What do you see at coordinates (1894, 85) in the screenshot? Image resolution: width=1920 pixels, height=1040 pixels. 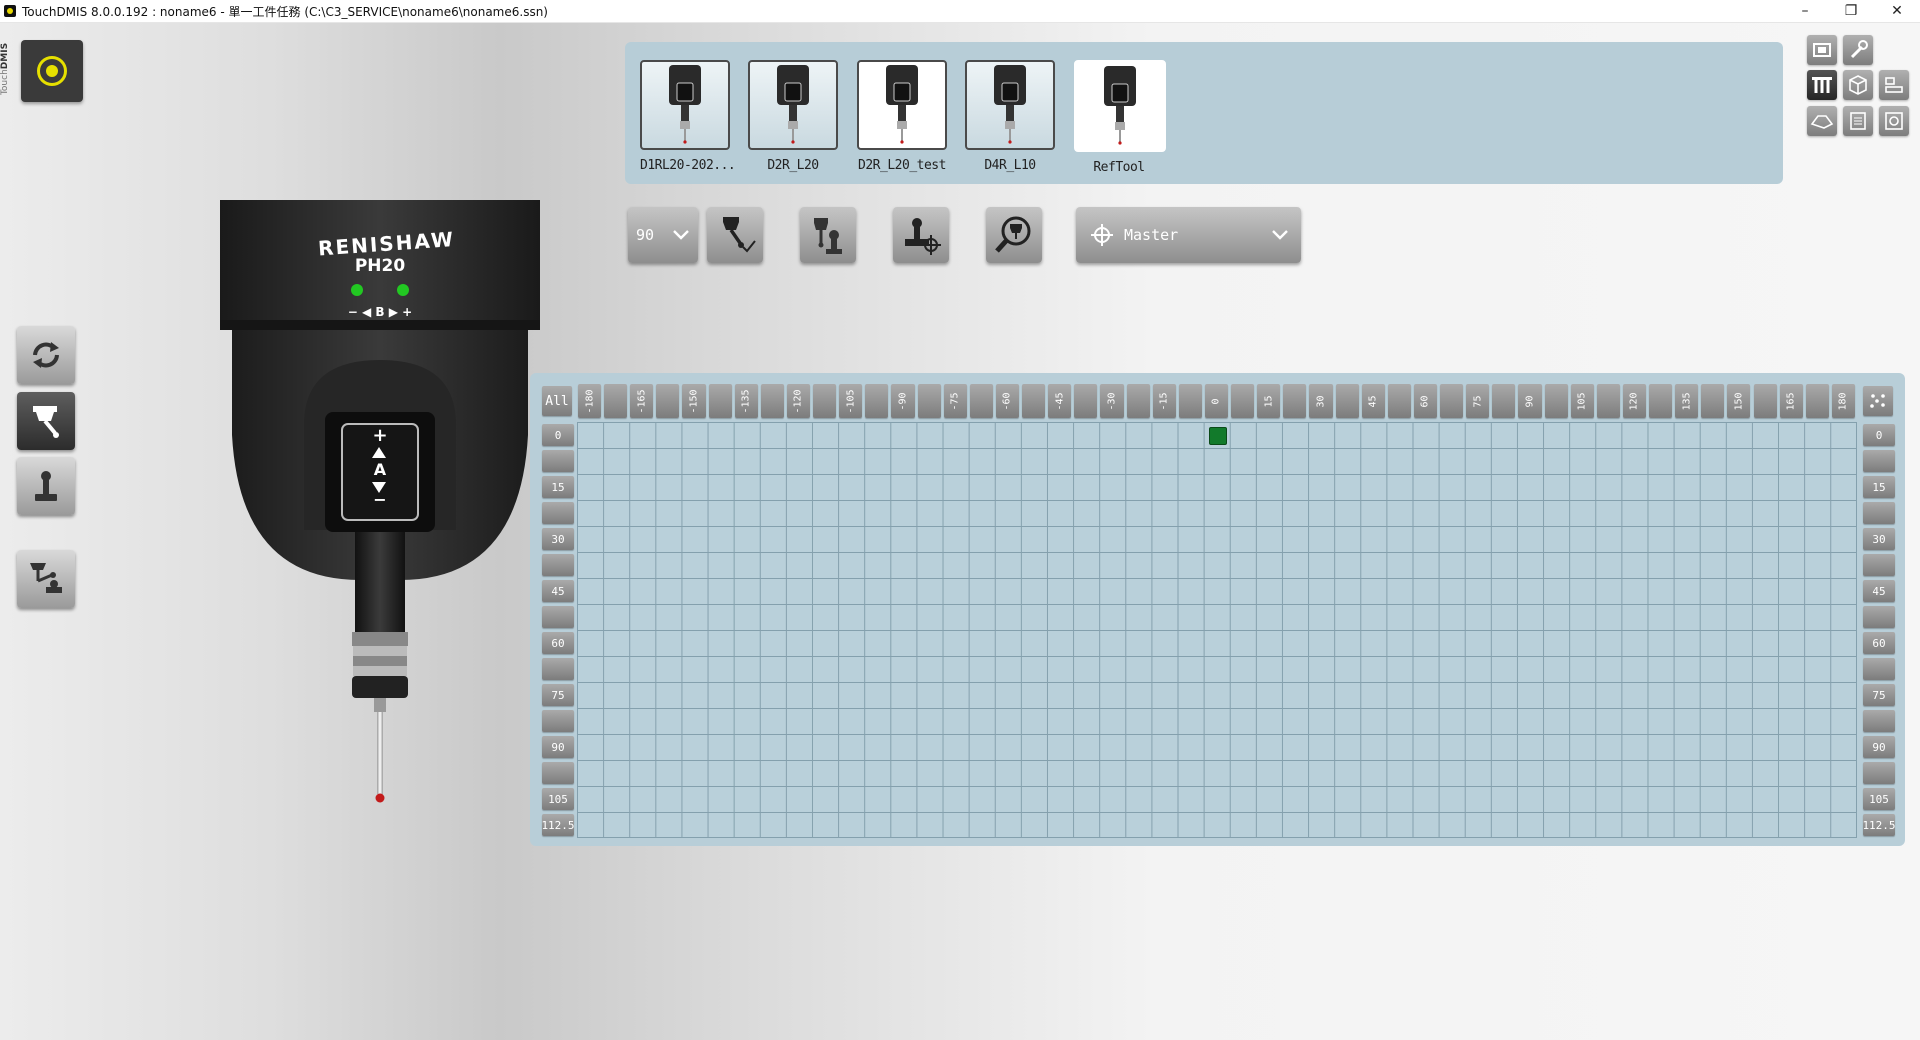 I see `layout-button` at bounding box center [1894, 85].